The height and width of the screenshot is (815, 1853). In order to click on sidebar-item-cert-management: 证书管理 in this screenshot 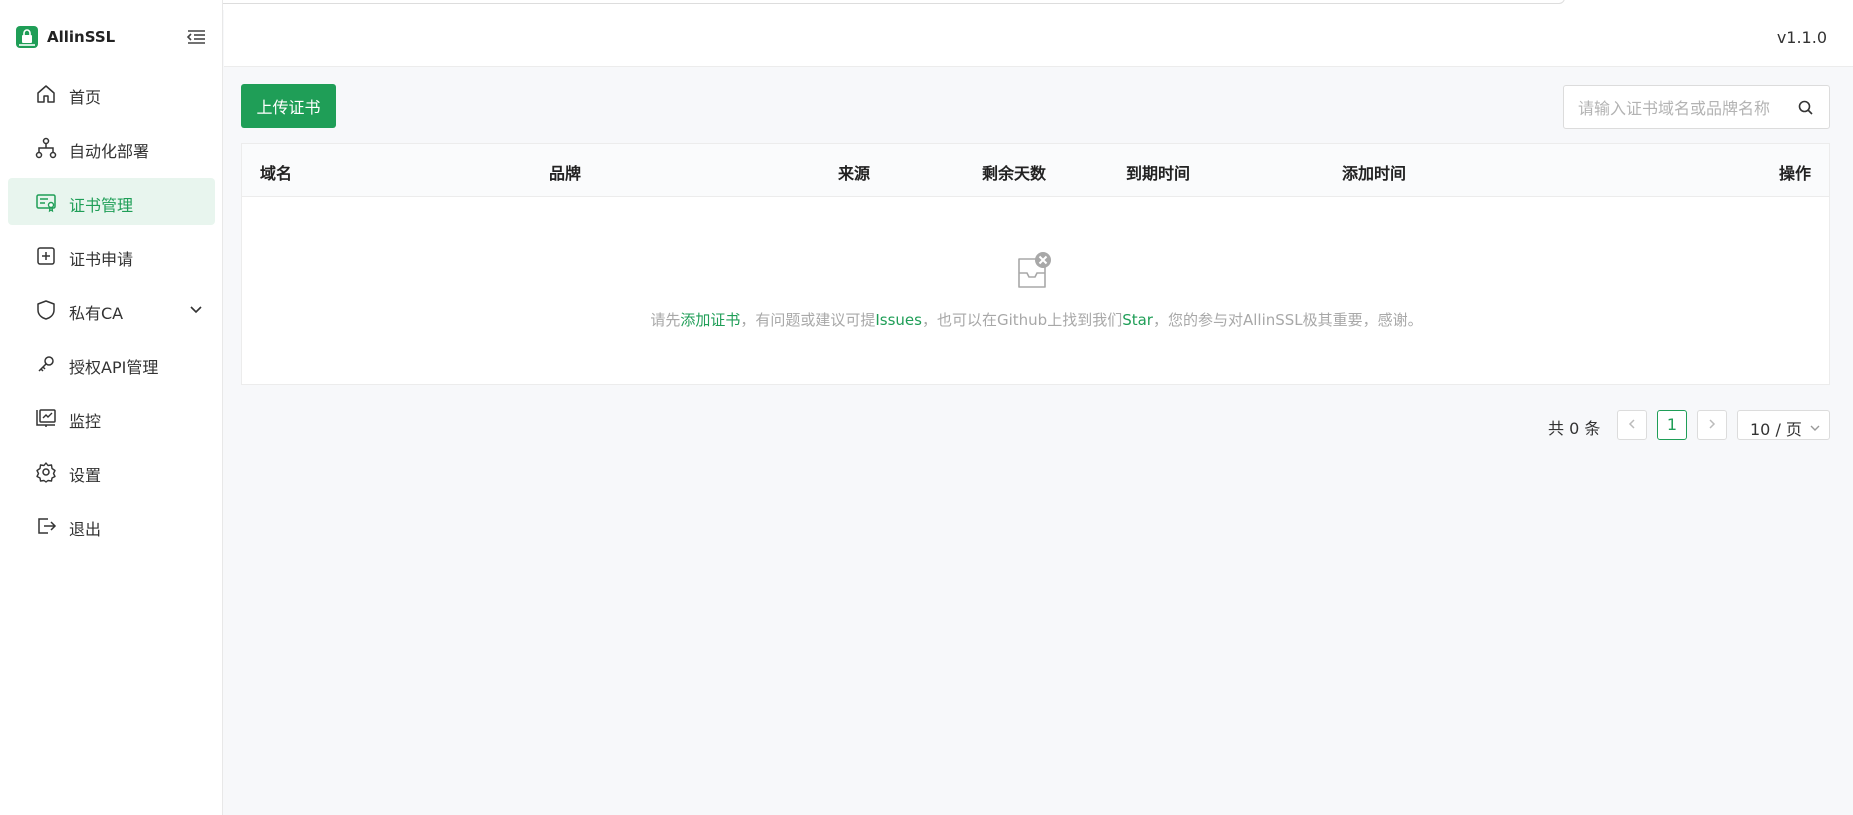, I will do `click(111, 201)`.